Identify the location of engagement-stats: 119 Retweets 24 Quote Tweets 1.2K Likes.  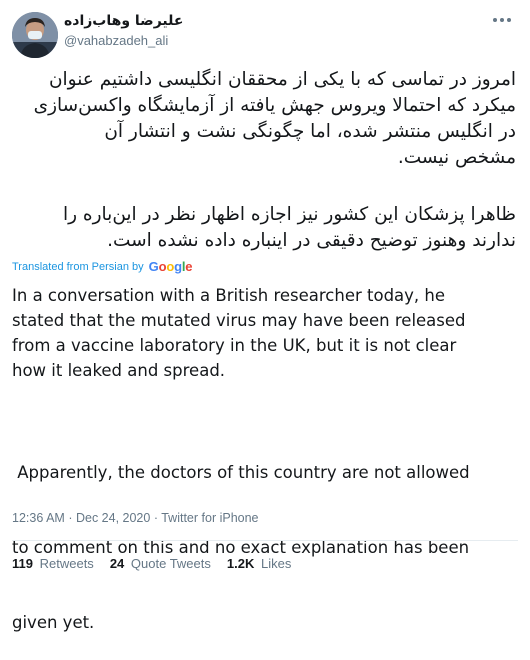
(151, 563).